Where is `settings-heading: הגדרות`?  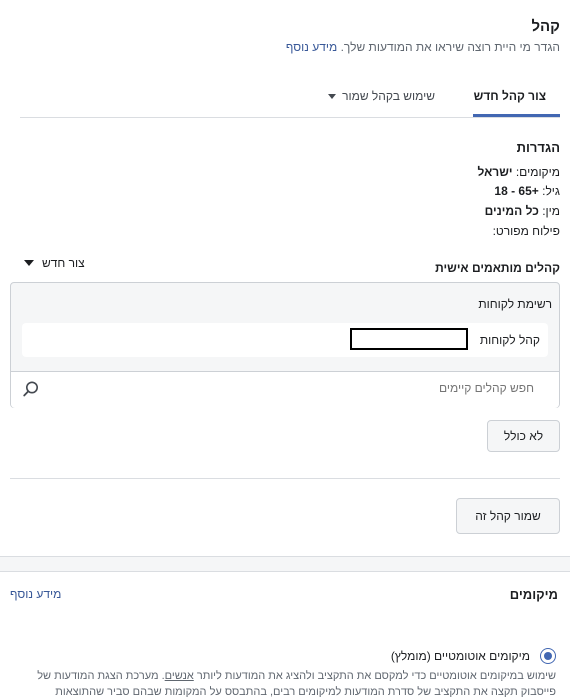 settings-heading: הגדרות is located at coordinates (538, 147).